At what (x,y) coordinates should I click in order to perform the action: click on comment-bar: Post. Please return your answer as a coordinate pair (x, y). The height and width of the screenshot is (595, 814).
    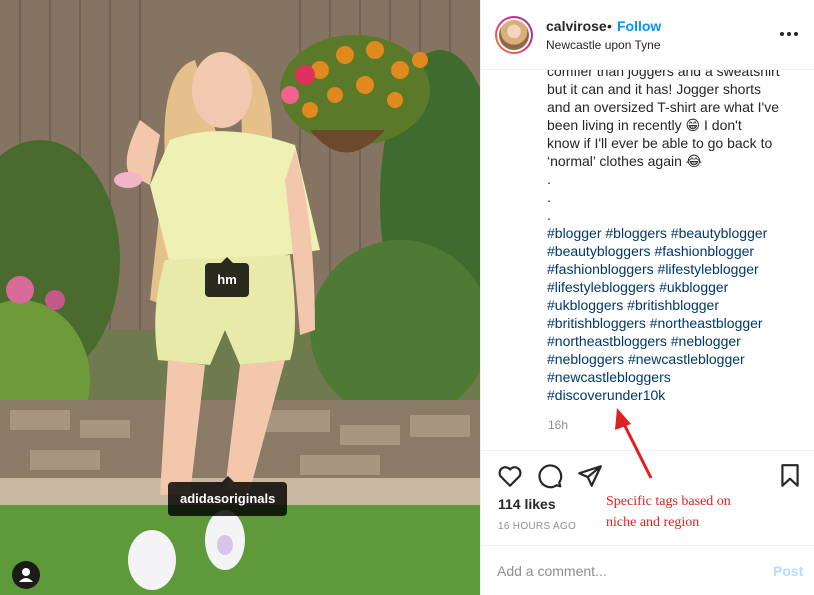
    Looking at the image, I should click on (647, 570).